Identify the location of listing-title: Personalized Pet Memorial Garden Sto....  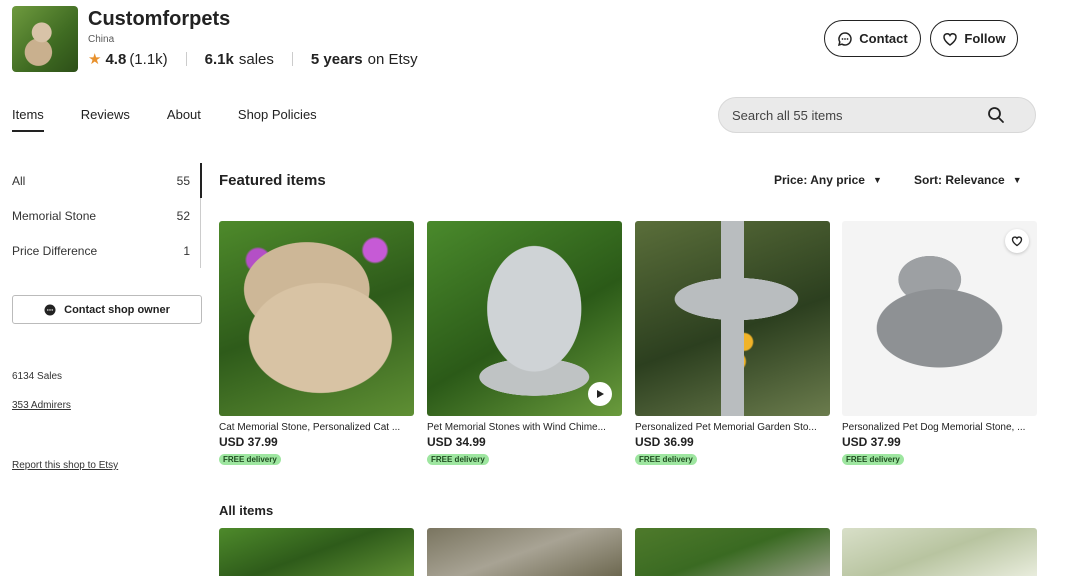
(732, 427).